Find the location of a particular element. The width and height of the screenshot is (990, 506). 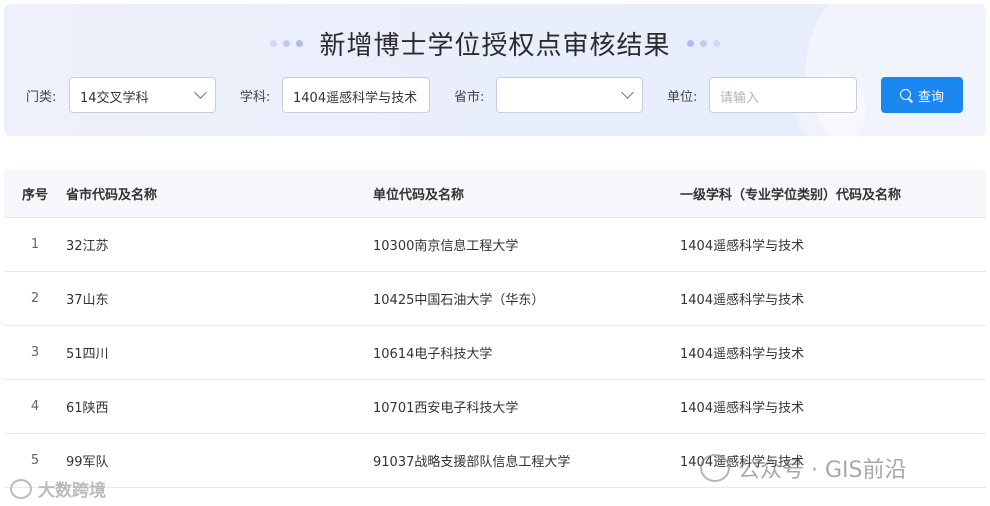

cell-province: 61陕西 is located at coordinates (87, 408).